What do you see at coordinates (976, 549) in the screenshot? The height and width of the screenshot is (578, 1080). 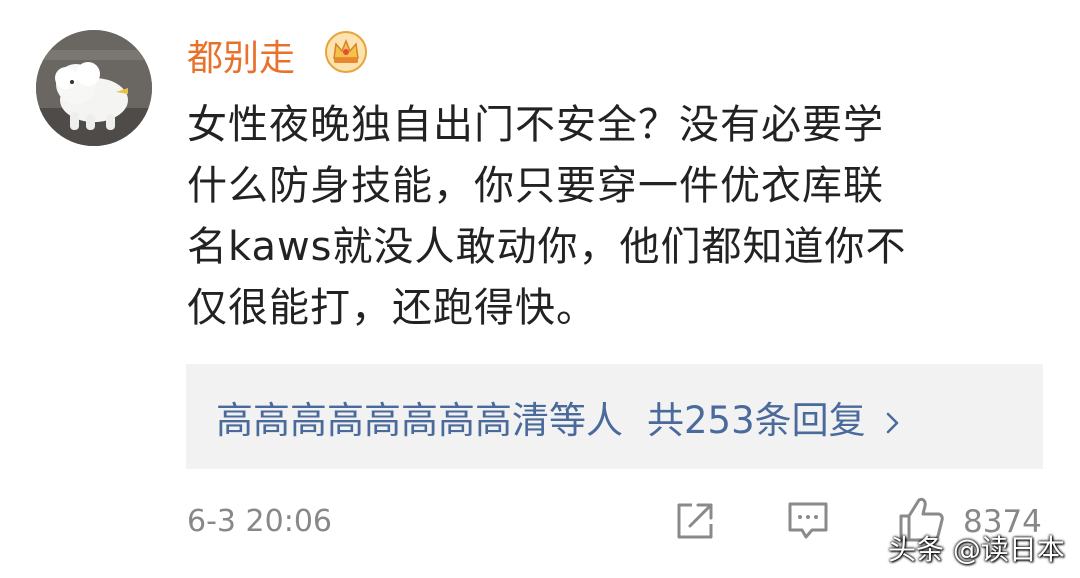 I see `watermark: 头条 @读日本` at bounding box center [976, 549].